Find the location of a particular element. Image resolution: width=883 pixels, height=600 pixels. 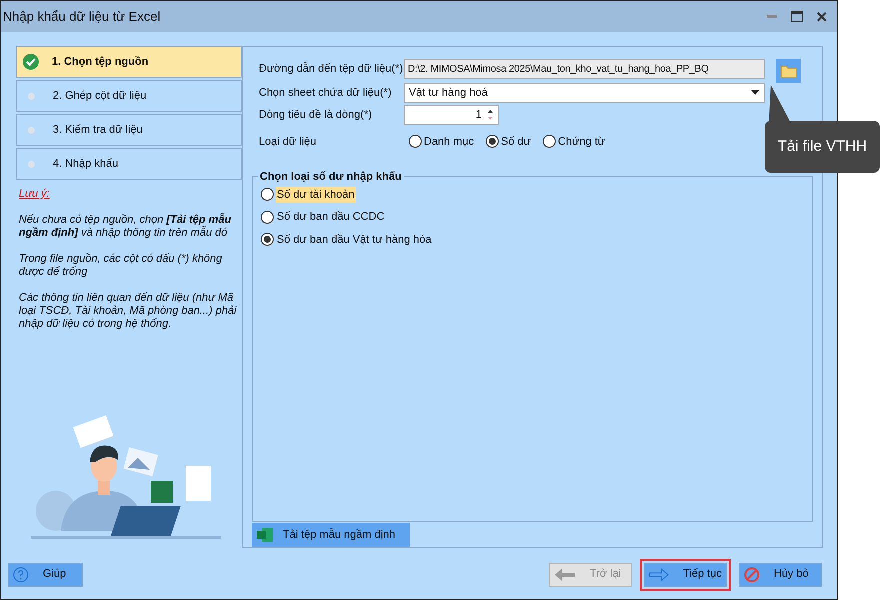

check-icon is located at coordinates (31, 62).